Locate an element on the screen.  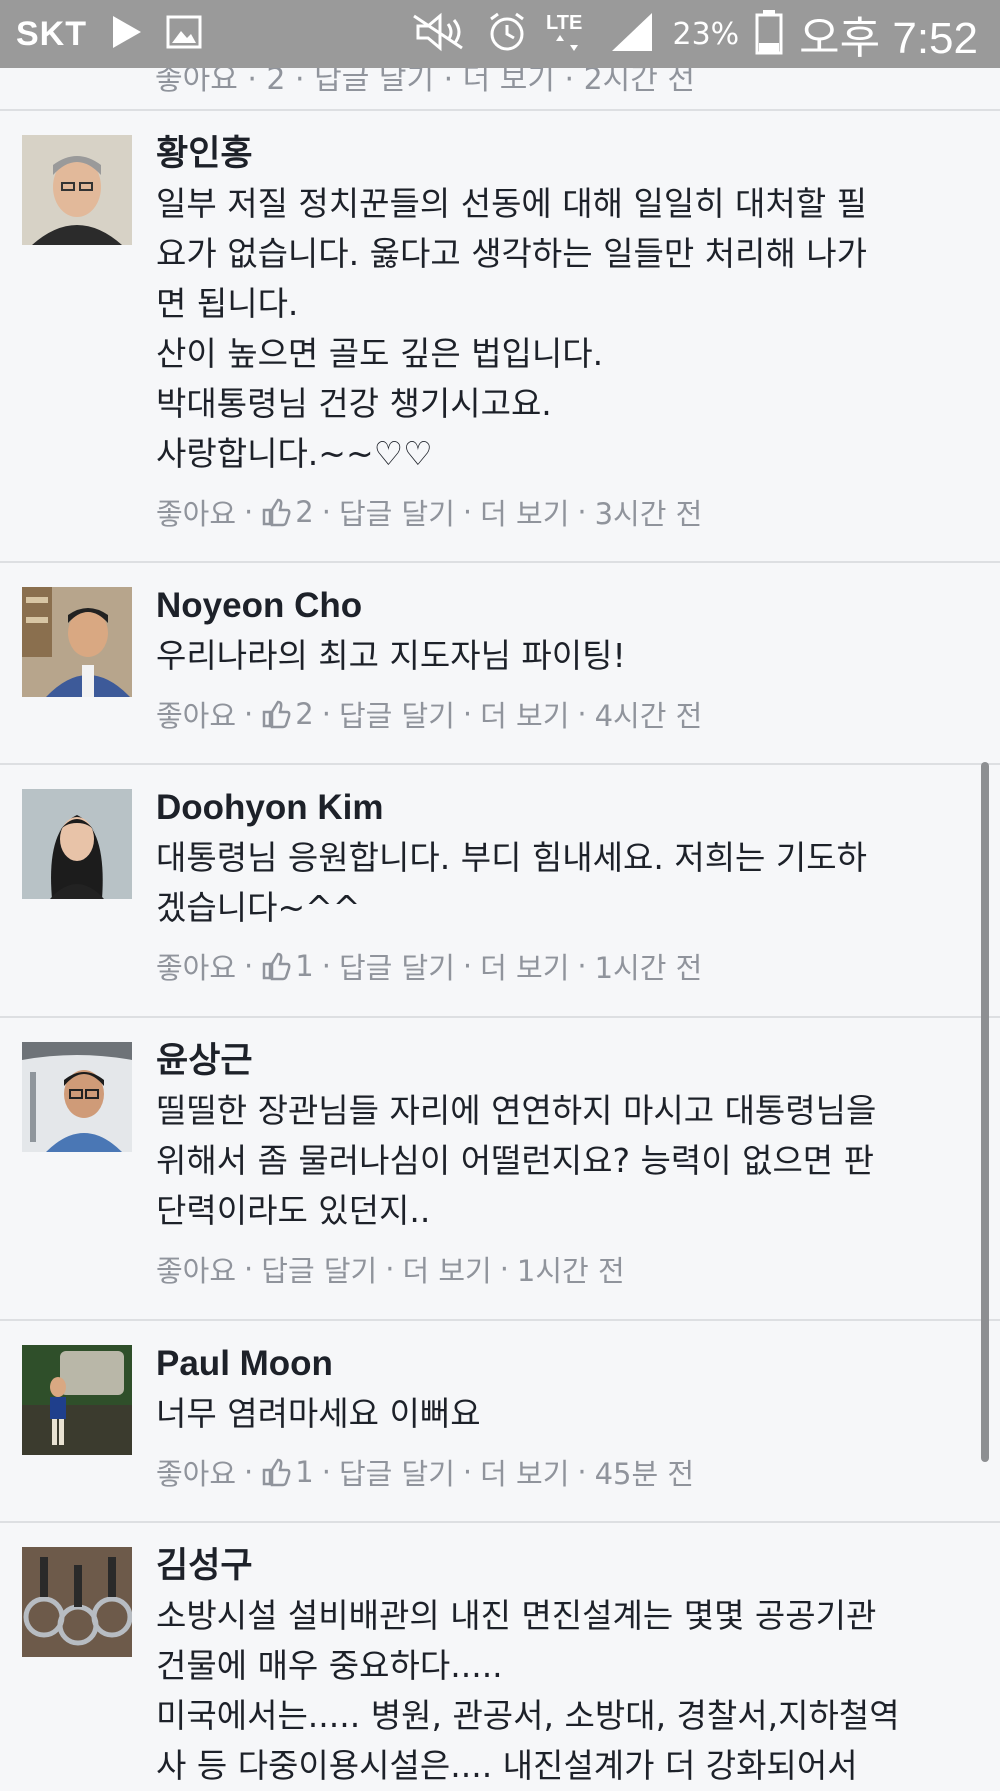
comment-text-line: 면 됩니다. is located at coordinates (227, 303).